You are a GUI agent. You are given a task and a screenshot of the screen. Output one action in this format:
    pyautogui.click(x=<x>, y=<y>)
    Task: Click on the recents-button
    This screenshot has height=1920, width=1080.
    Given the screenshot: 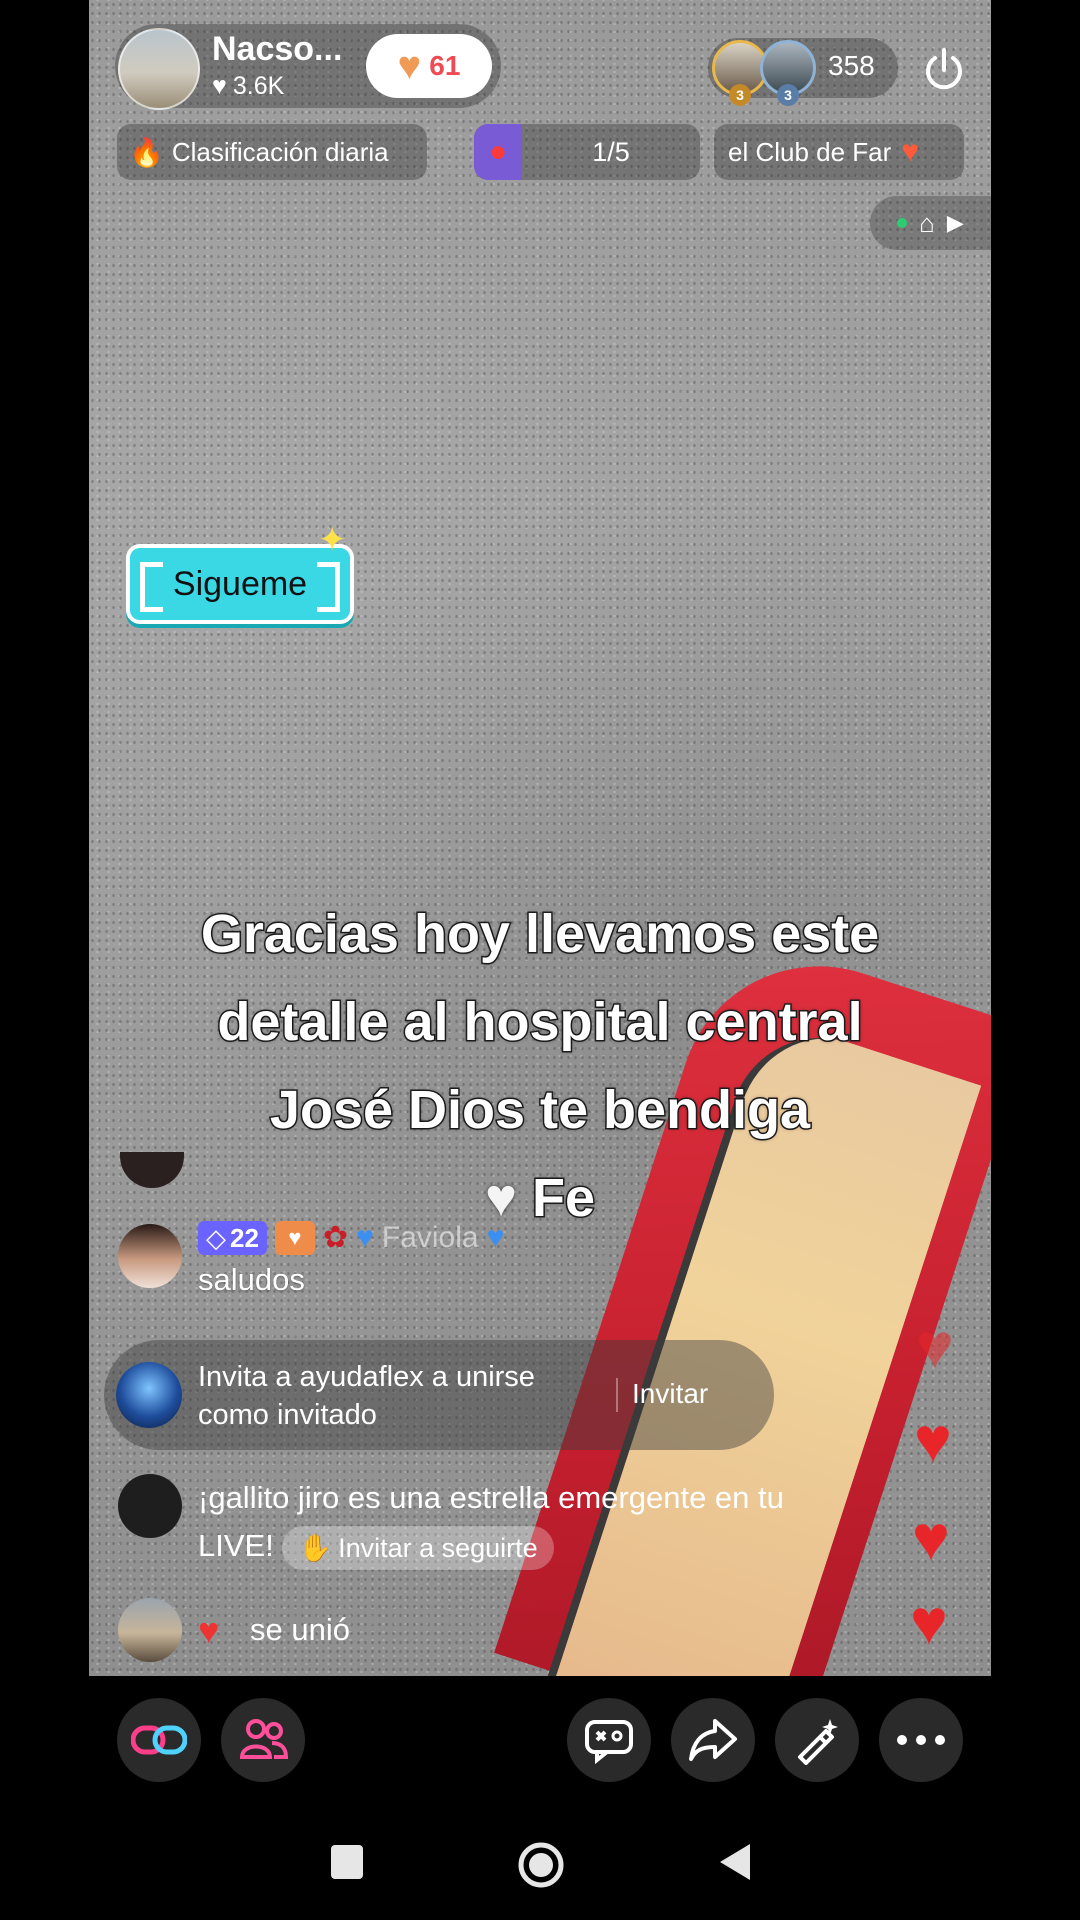 What is the action you would take?
    pyautogui.click(x=347, y=1862)
    